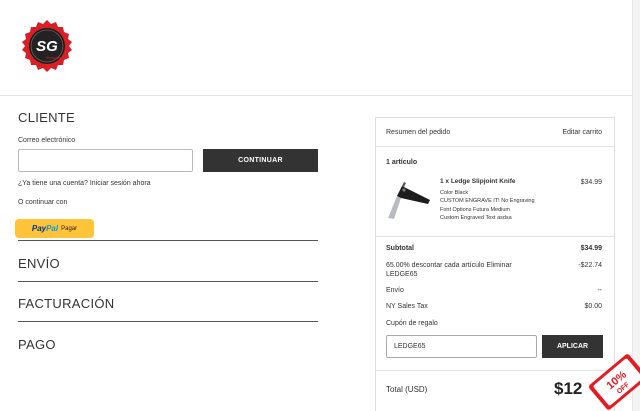 The width and height of the screenshot is (640, 411). What do you see at coordinates (400, 248) in the screenshot?
I see `subtotal-label: Subtotal` at bounding box center [400, 248].